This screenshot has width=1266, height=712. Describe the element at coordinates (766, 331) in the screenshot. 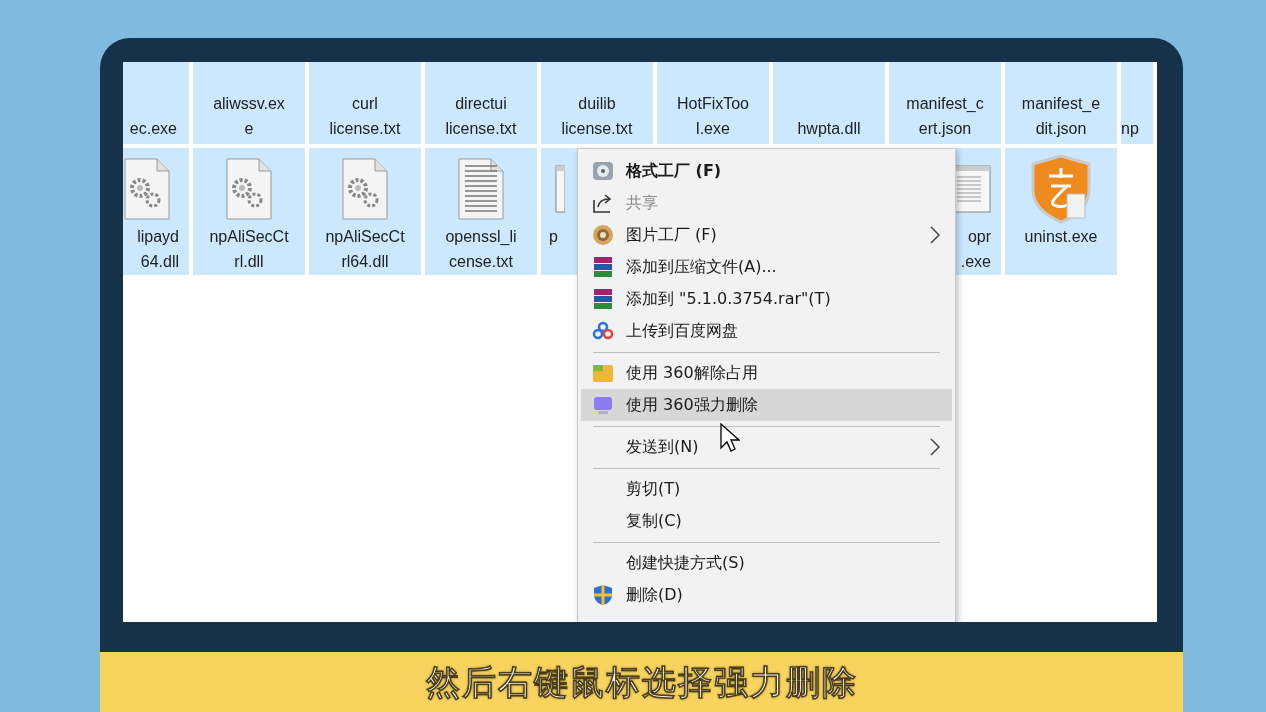

I see `menu-item: 上传到百度网盘` at that location.